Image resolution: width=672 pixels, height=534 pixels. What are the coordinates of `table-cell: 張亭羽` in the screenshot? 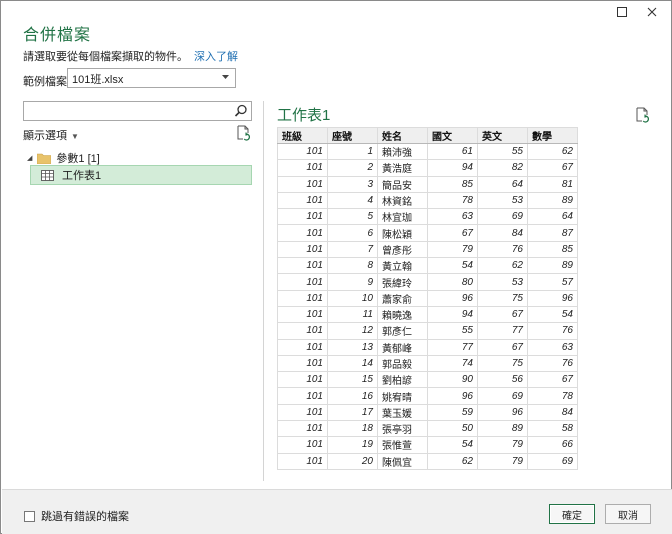 It's located at (402, 429).